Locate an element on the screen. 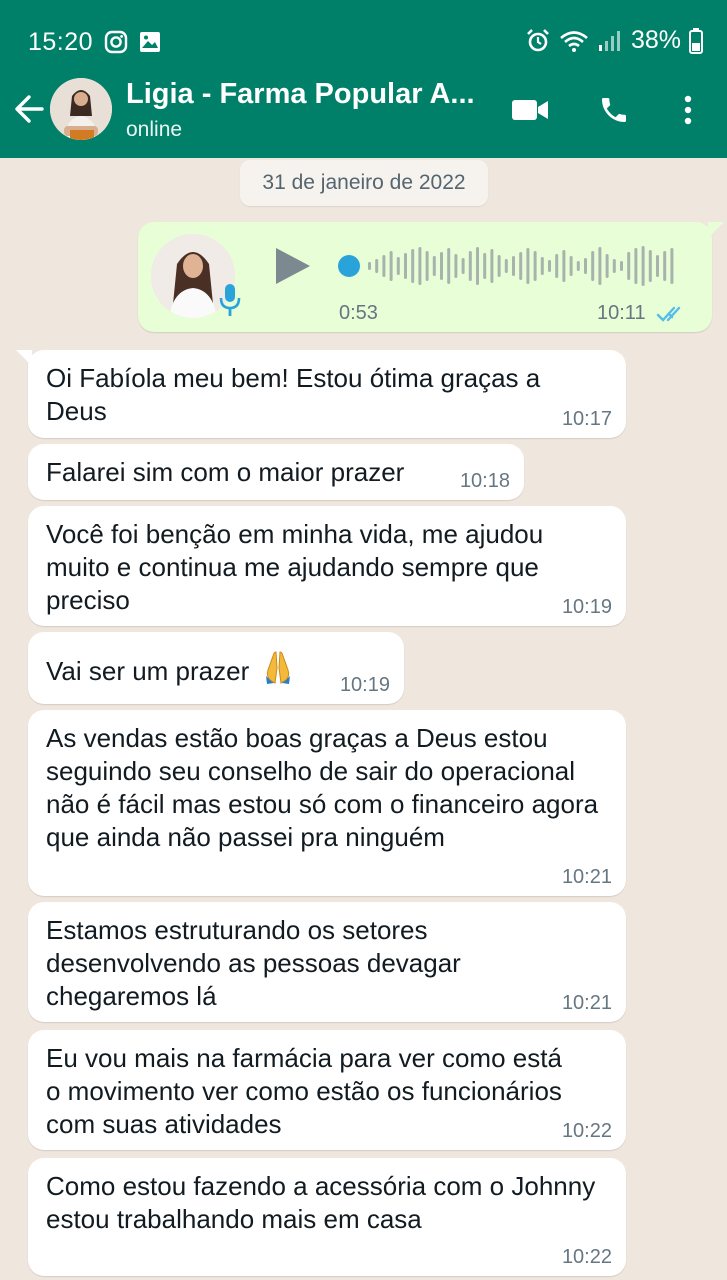 The height and width of the screenshot is (1280, 727). video-camera-icon is located at coordinates (530, 110).